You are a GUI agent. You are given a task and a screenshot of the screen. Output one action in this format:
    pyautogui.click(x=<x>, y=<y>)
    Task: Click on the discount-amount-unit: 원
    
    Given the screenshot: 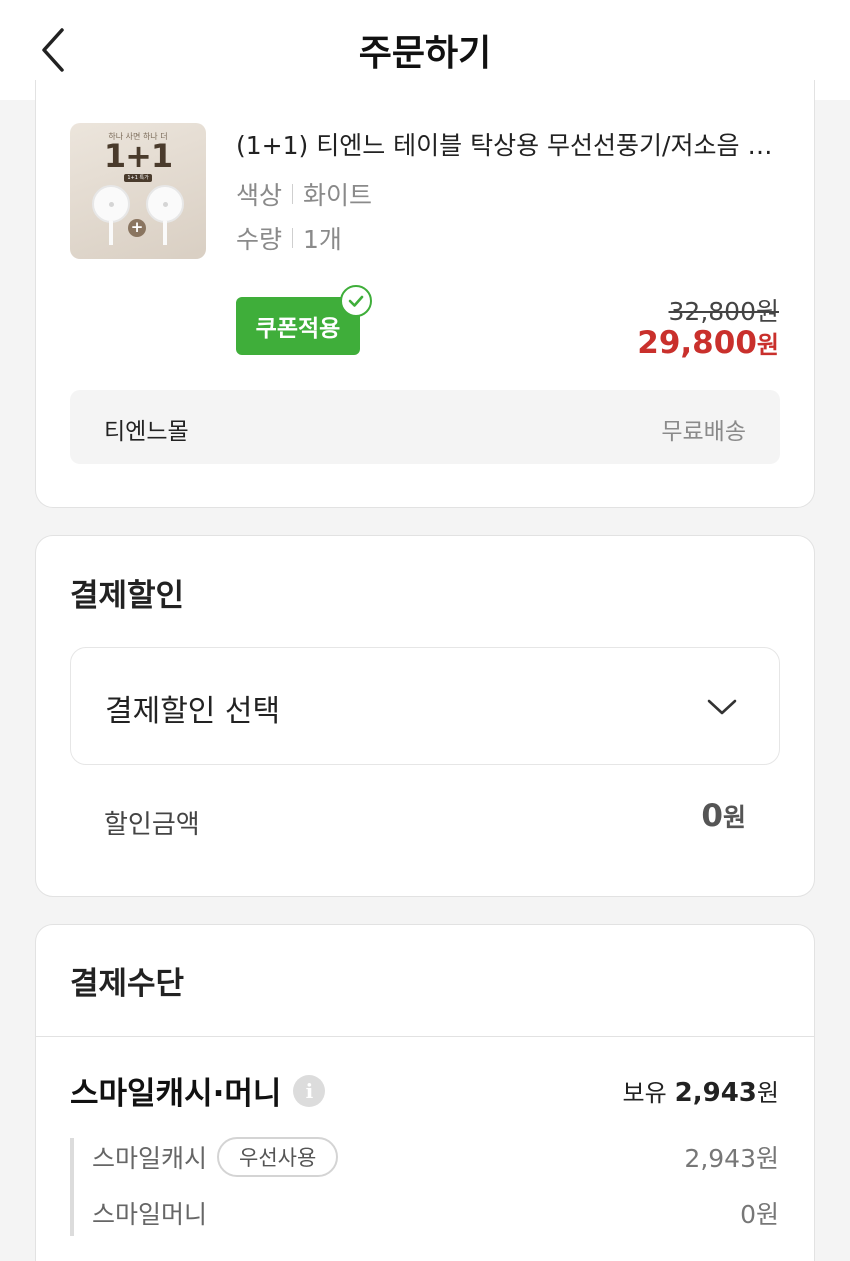 What is the action you would take?
    pyautogui.click(x=734, y=817)
    